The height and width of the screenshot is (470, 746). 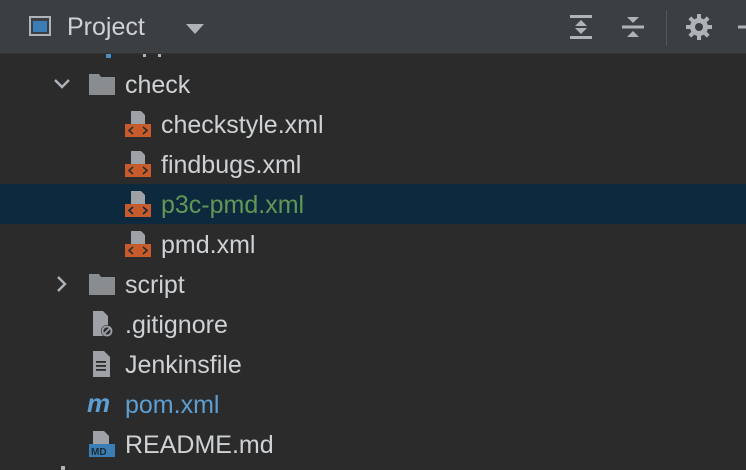 I want to click on tree-row-checkstyle: checkstyle.xml, so click(x=373, y=124).